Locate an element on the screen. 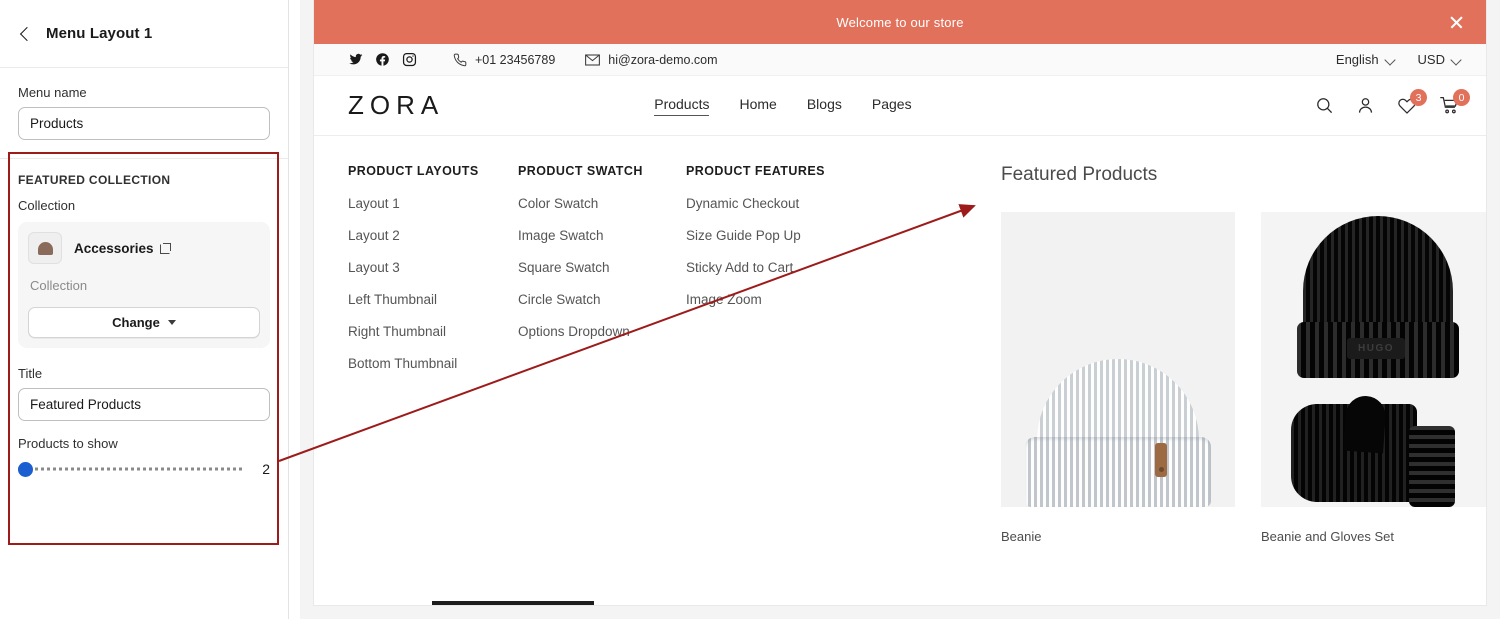 The height and width of the screenshot is (619, 1500). language-value: English is located at coordinates (1357, 59).